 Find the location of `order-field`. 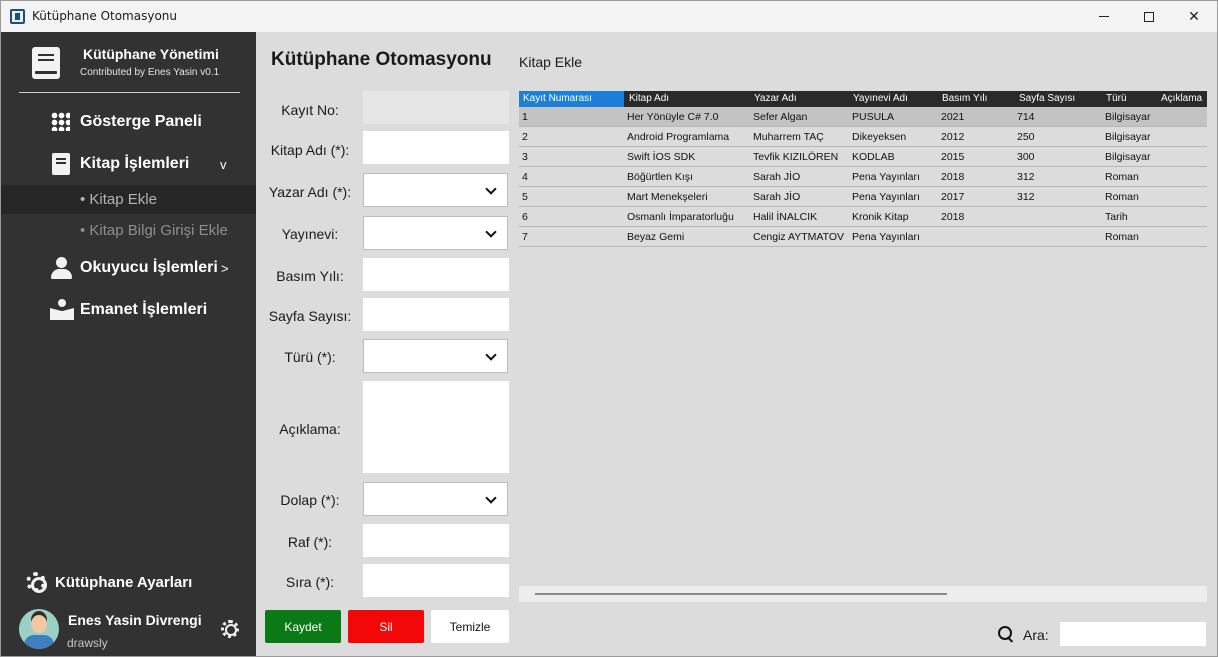

order-field is located at coordinates (436, 580).